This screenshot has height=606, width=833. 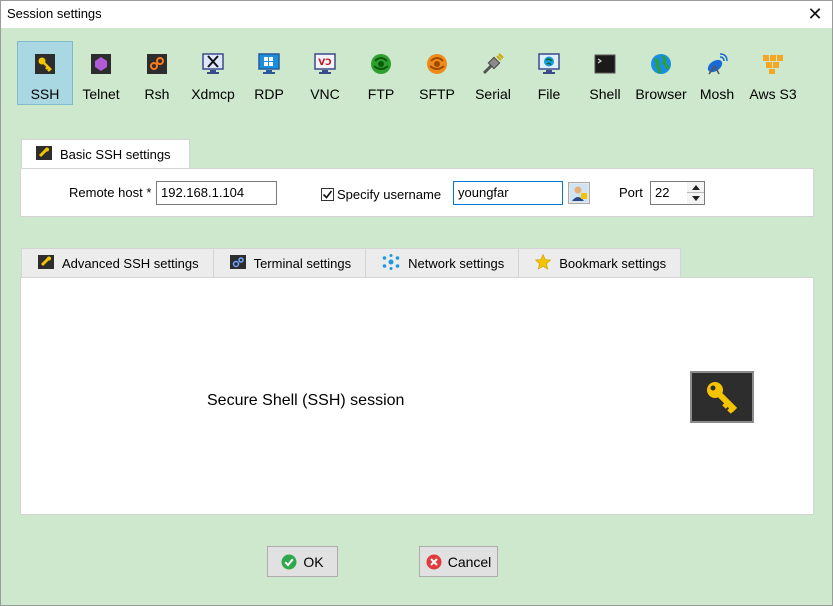 What do you see at coordinates (45, 64) in the screenshot?
I see `key-icon` at bounding box center [45, 64].